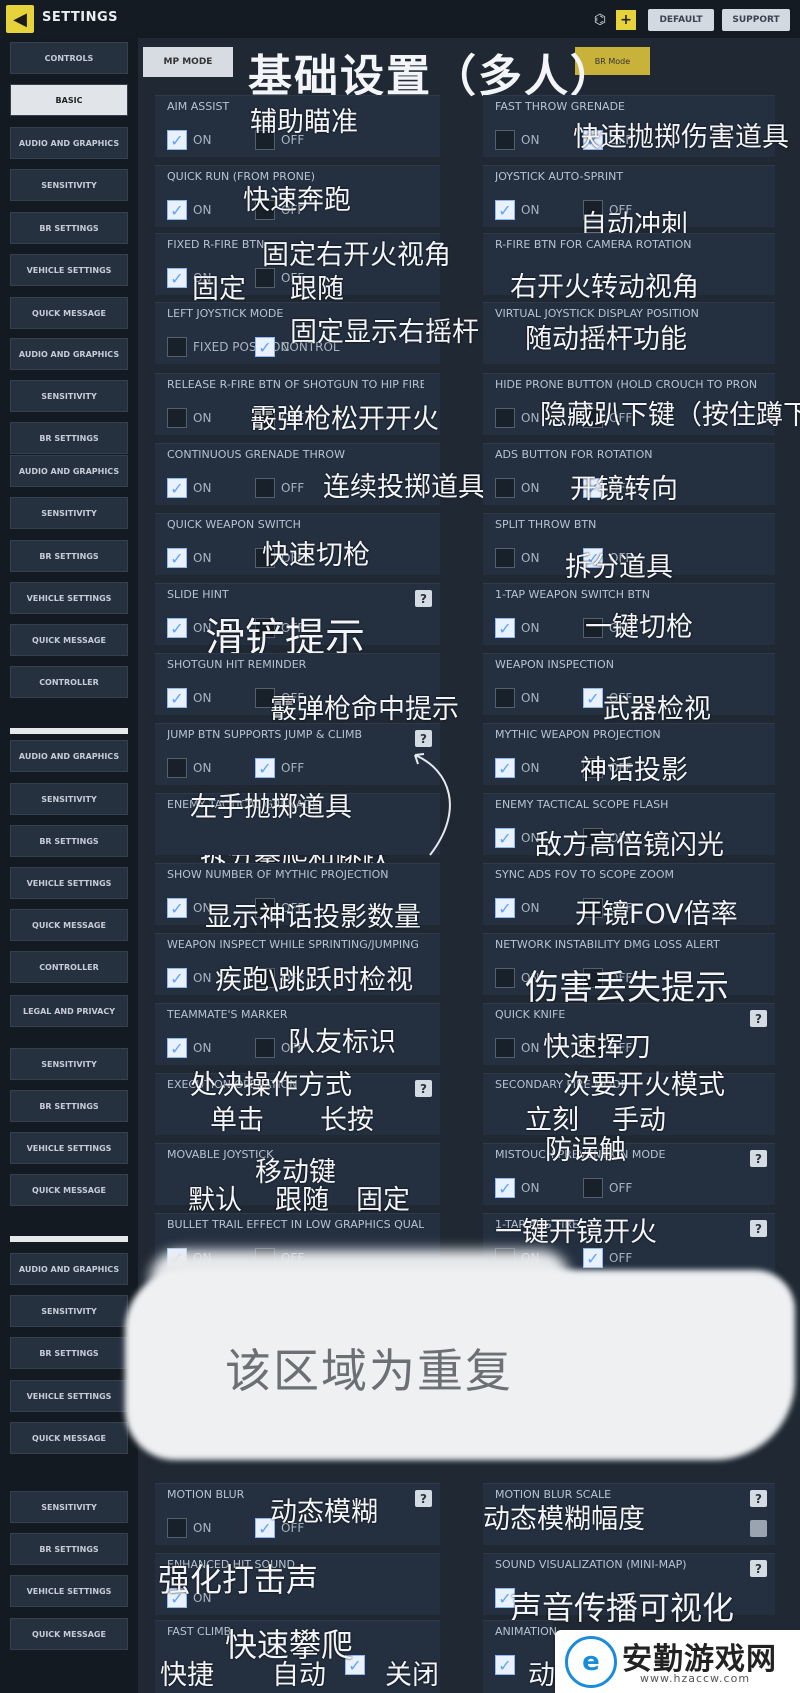 The height and width of the screenshot is (1693, 800). Describe the element at coordinates (69, 58) in the screenshot. I see `sidebar-item-controls: CONTROLS` at that location.